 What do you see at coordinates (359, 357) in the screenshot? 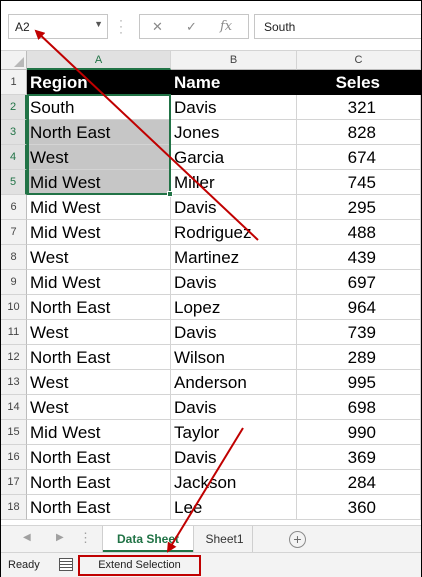
I see `cell-sales: 289` at bounding box center [359, 357].